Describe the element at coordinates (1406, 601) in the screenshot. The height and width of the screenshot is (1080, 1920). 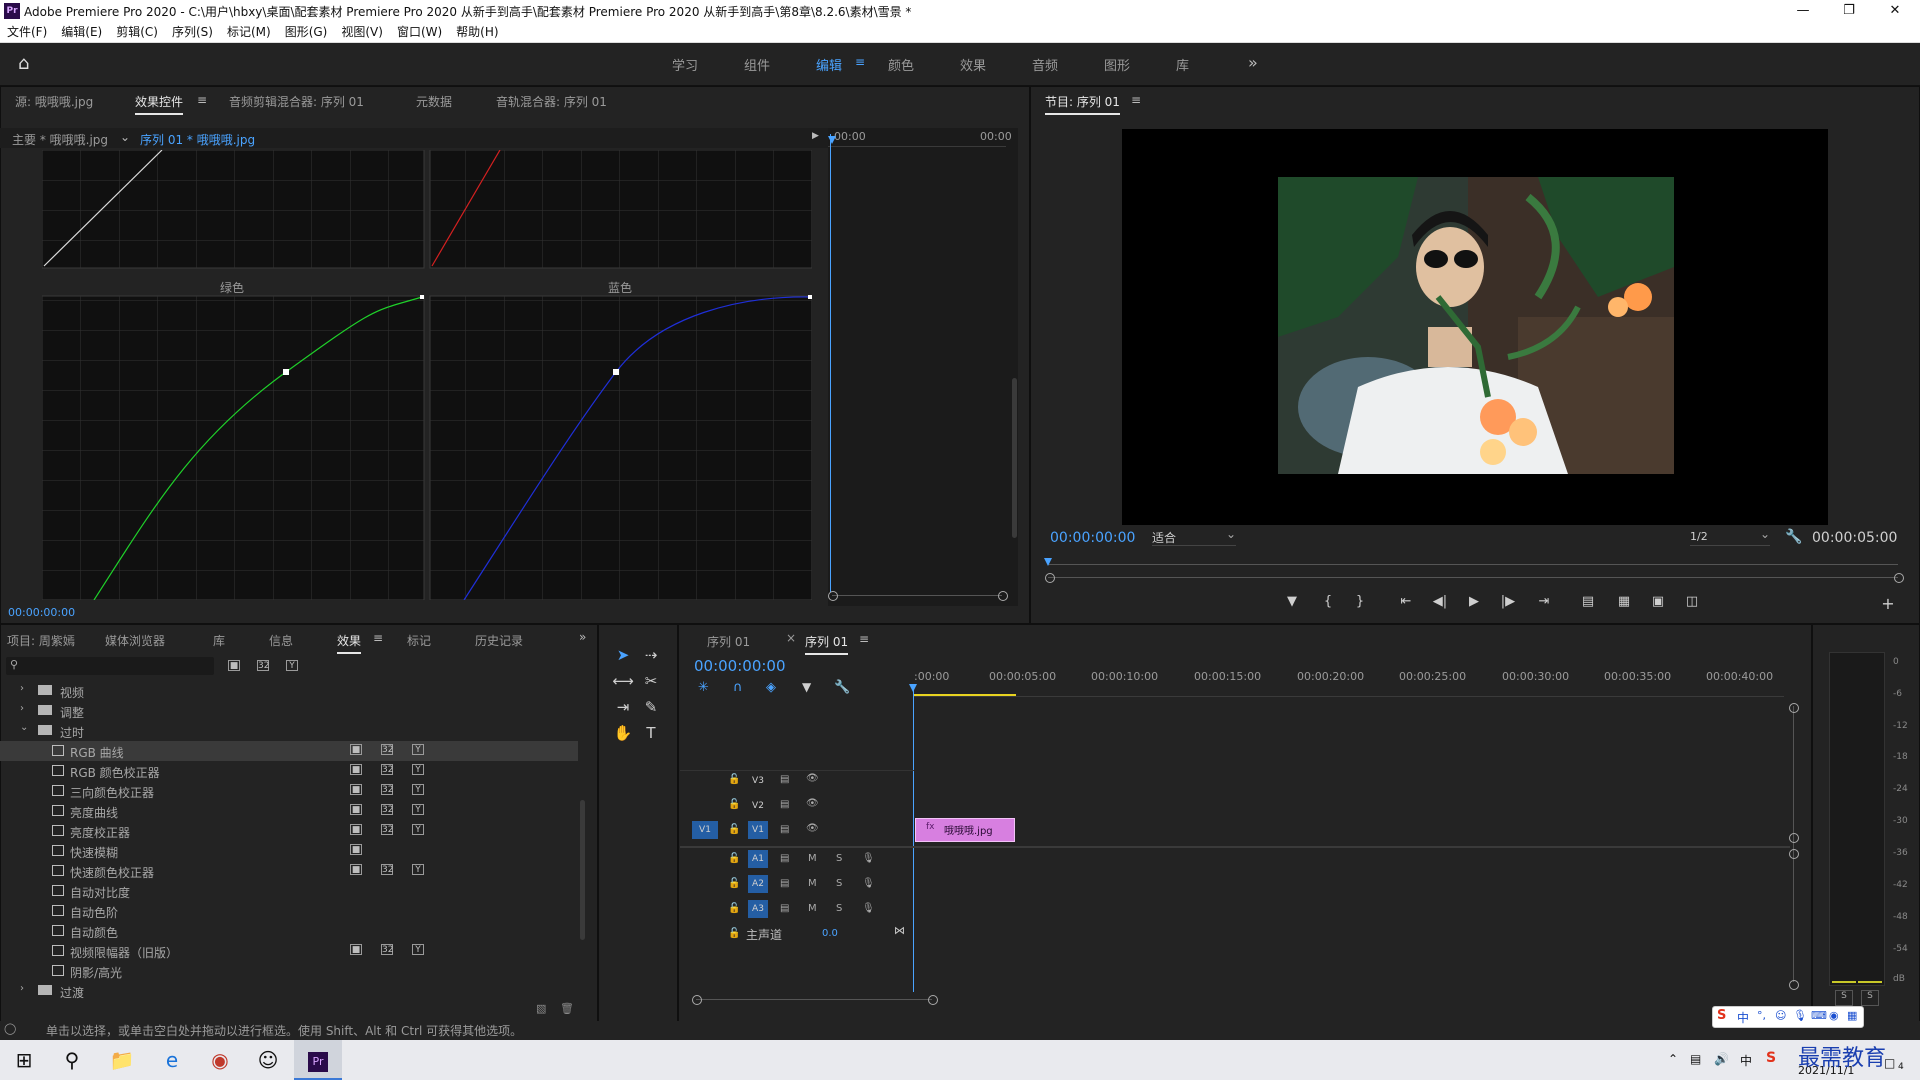
I see `go-to-in-icon: ⇤` at that location.